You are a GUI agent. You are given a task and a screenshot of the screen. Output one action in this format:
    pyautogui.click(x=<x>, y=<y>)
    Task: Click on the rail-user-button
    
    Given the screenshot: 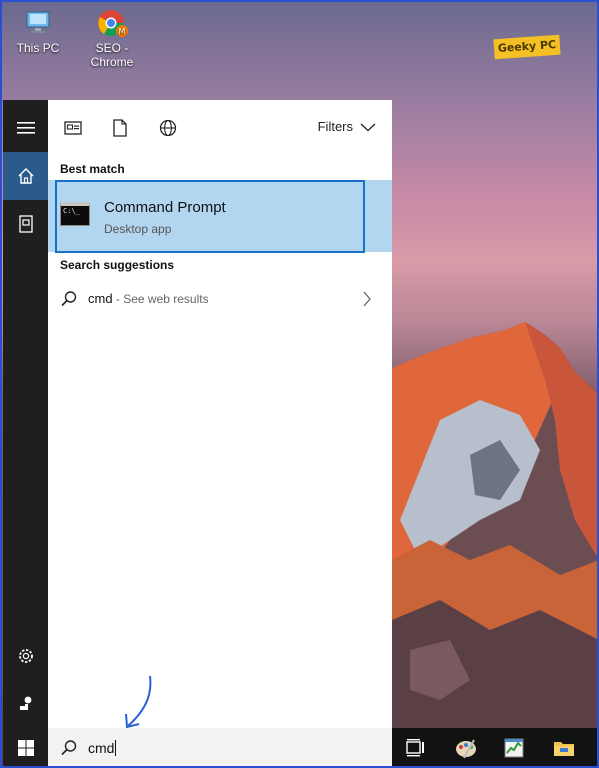 What is the action you would take?
    pyautogui.click(x=25, y=704)
    